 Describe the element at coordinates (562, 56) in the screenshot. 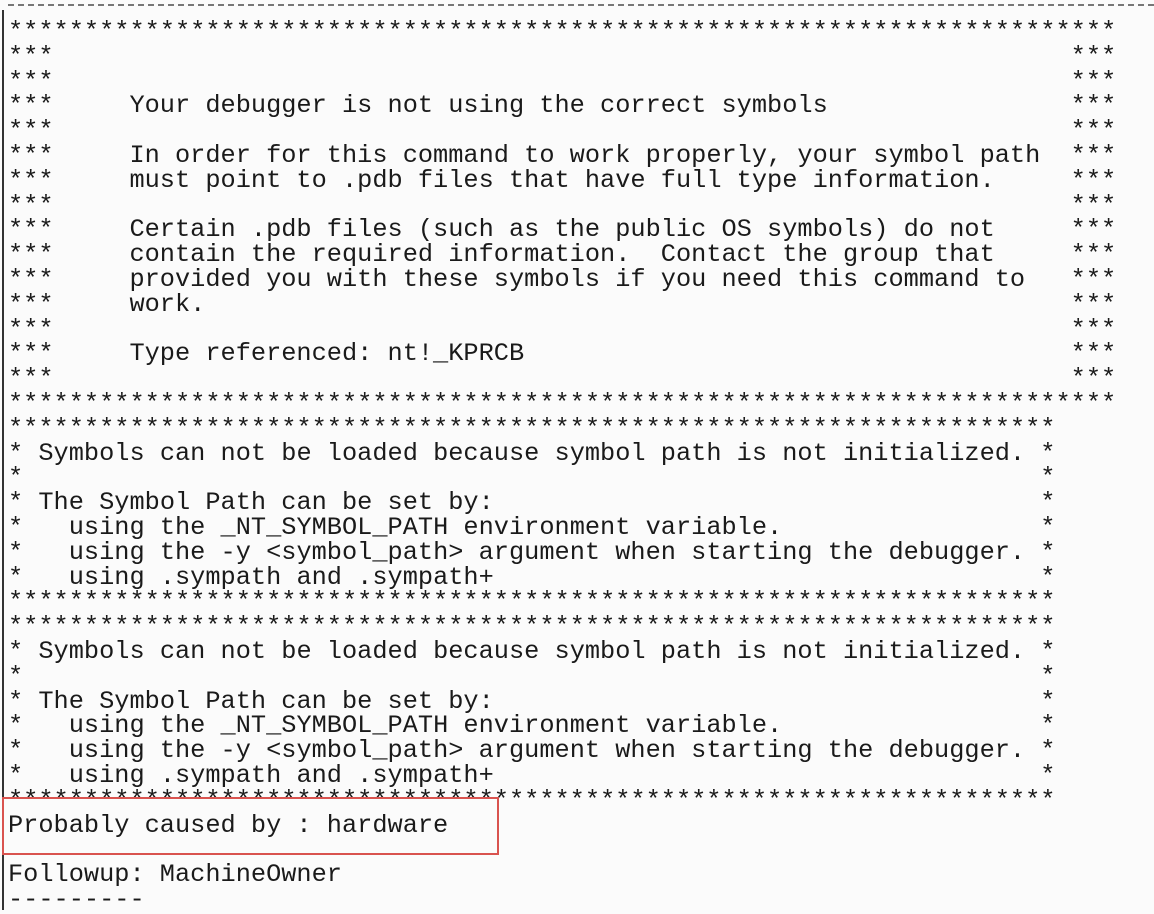

I see `symbol-warning-line: *** ***` at that location.